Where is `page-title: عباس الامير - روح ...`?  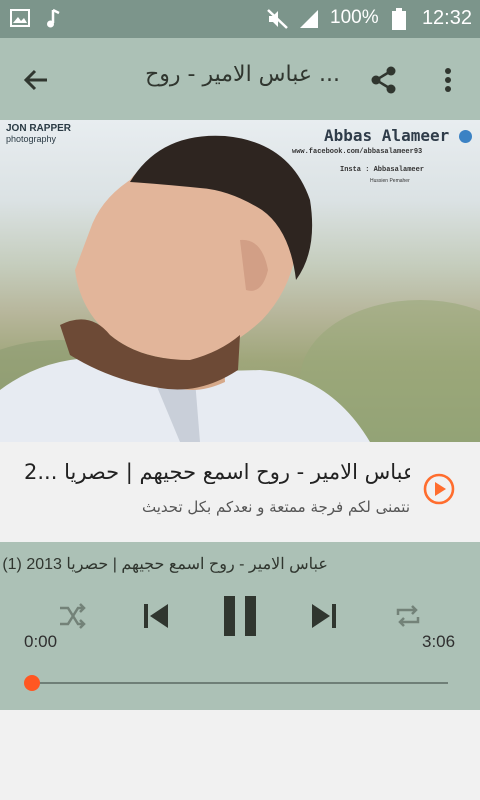 page-title: عباس الامير - روح ... is located at coordinates (242, 74).